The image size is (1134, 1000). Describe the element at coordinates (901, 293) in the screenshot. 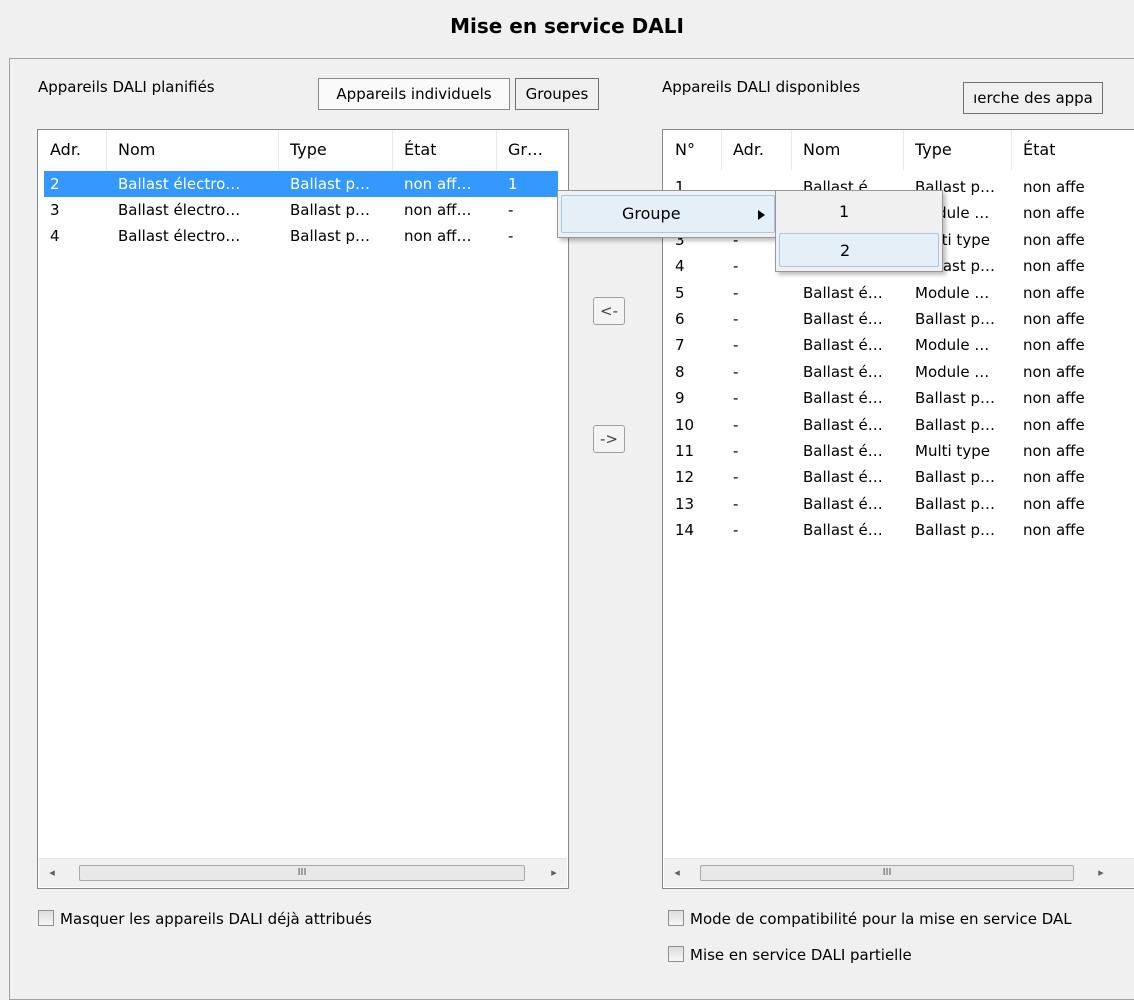

I see `table-row: 5 - Ballast é… Module … non affe` at that location.